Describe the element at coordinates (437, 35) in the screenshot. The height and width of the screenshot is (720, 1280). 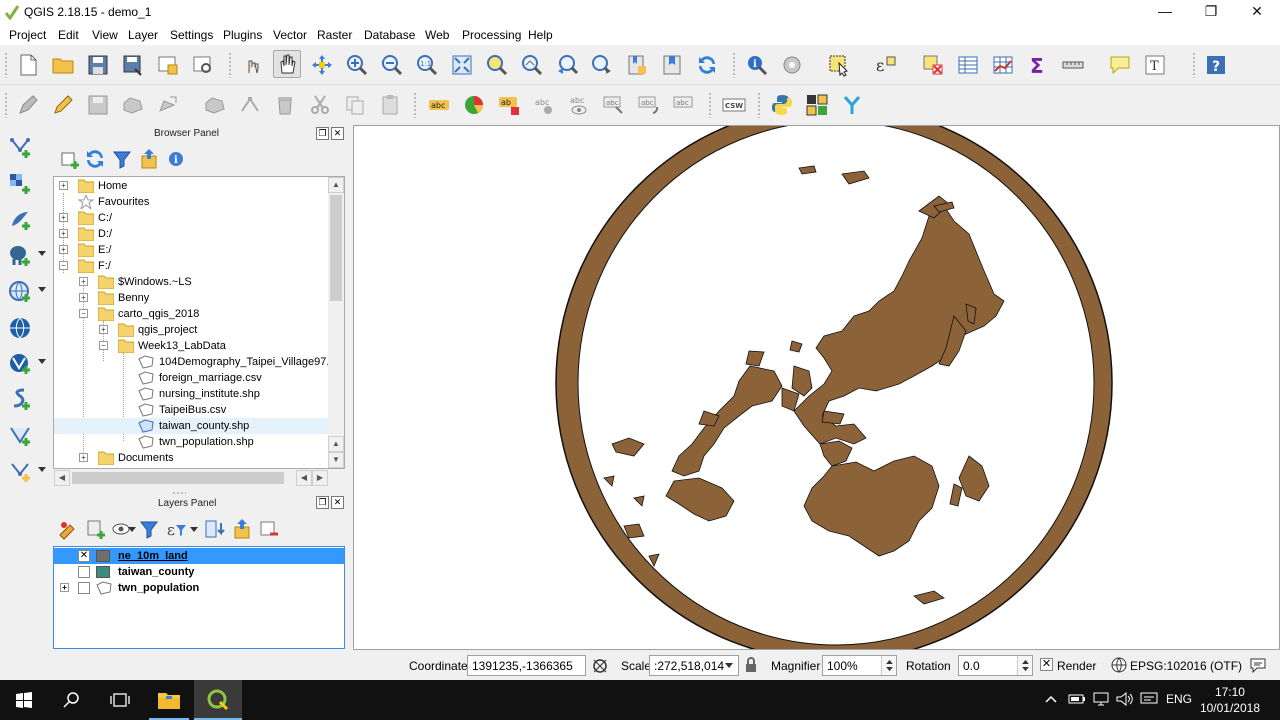
I see `menu-web: Web` at that location.